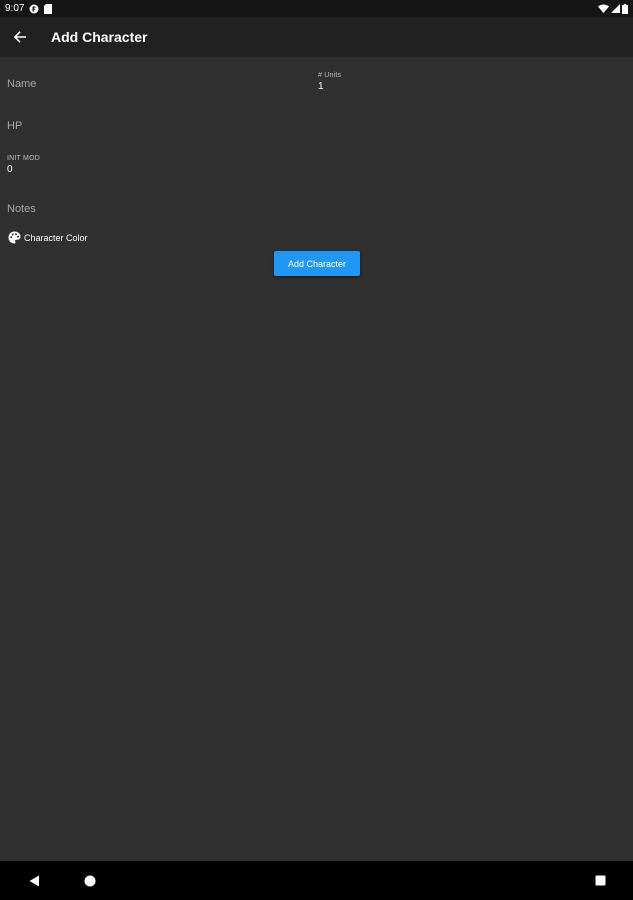 Image resolution: width=633 pixels, height=900 pixels. What do you see at coordinates (15, 126) in the screenshot?
I see `hp-placeholder: HP` at bounding box center [15, 126].